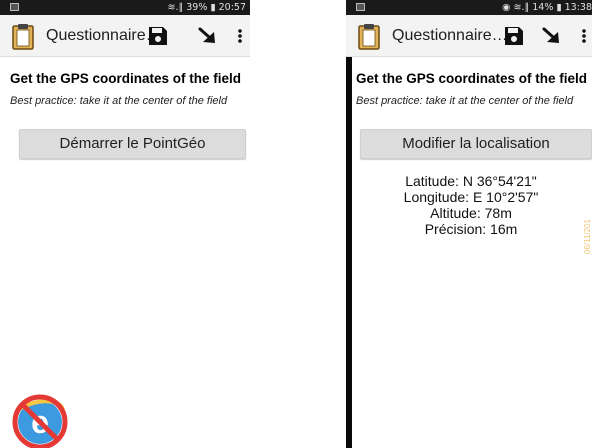  I want to click on latitude-value: Latitude: N 36°54'21", so click(471, 181).